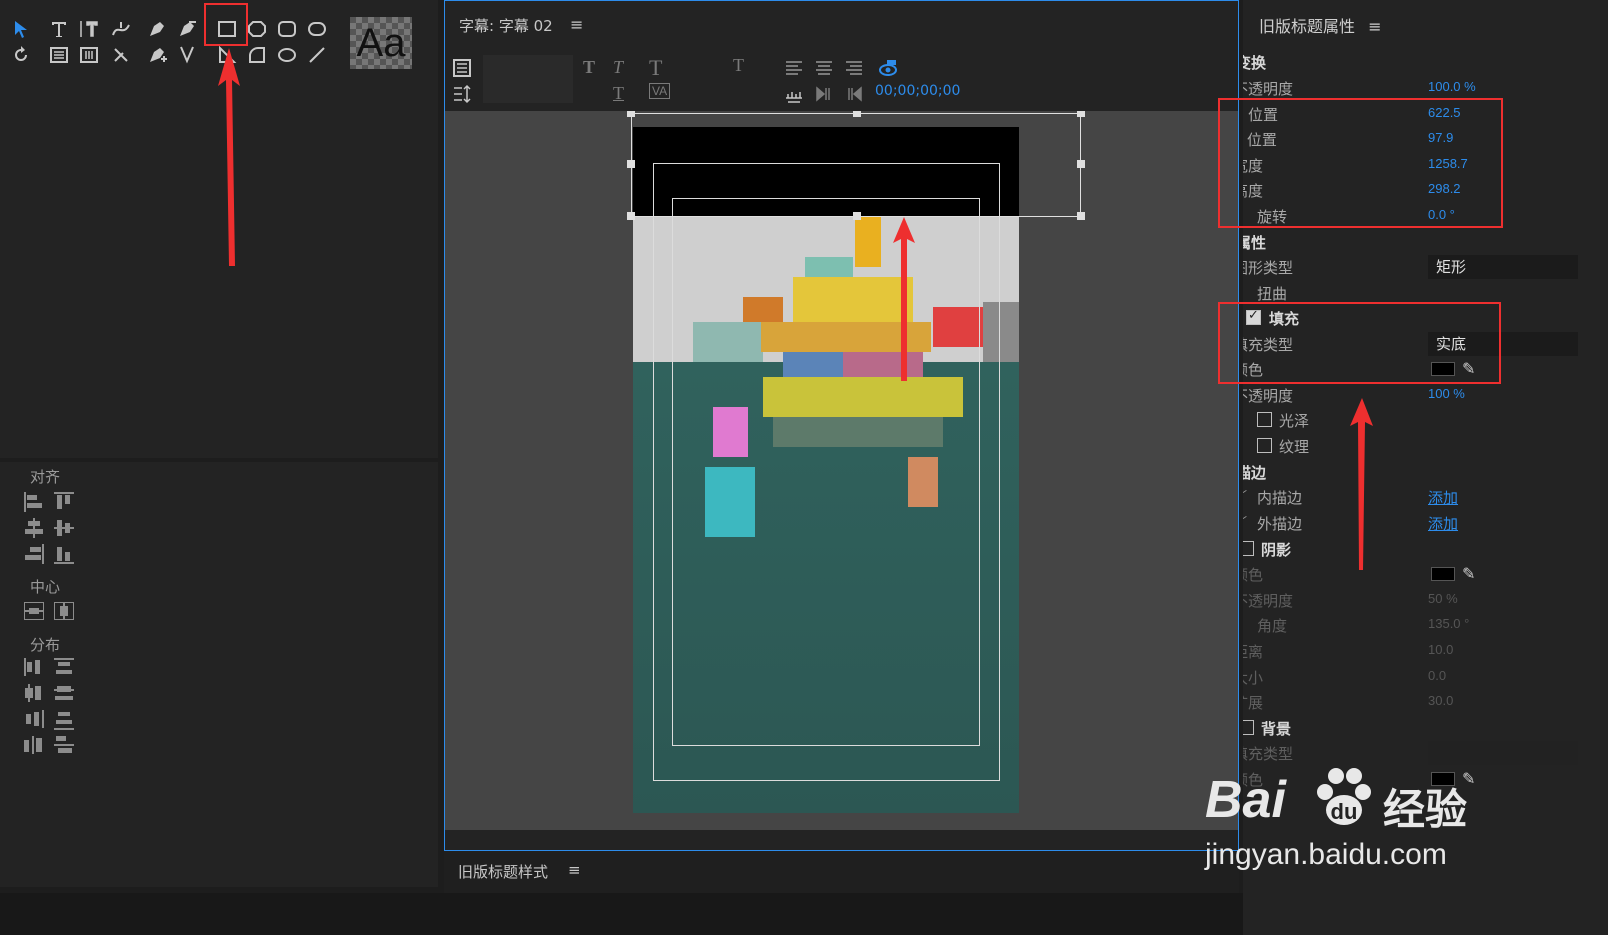  What do you see at coordinates (64, 611) in the screenshot?
I see `center-vertical-icon` at bounding box center [64, 611].